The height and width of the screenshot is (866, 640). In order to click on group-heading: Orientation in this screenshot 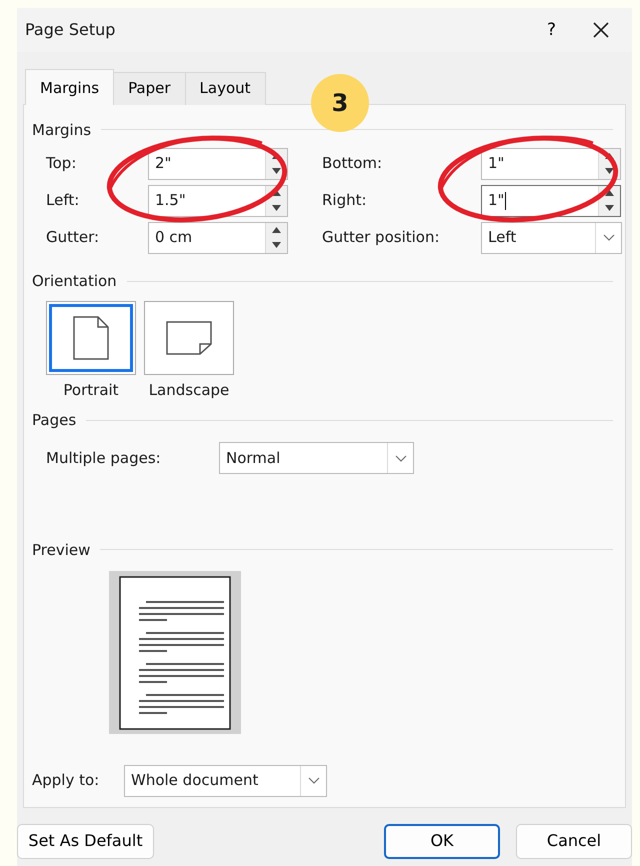, I will do `click(74, 281)`.